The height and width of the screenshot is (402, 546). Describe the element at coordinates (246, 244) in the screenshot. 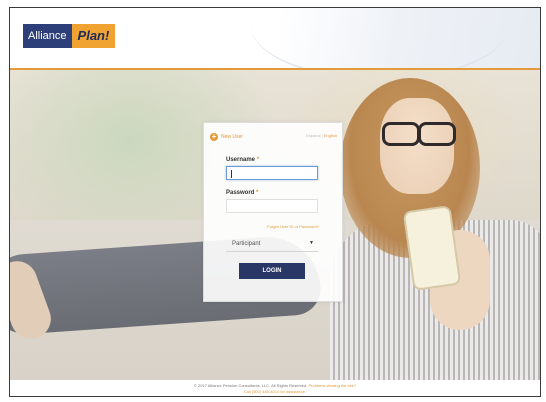

I see `role-select-value: Participant` at that location.